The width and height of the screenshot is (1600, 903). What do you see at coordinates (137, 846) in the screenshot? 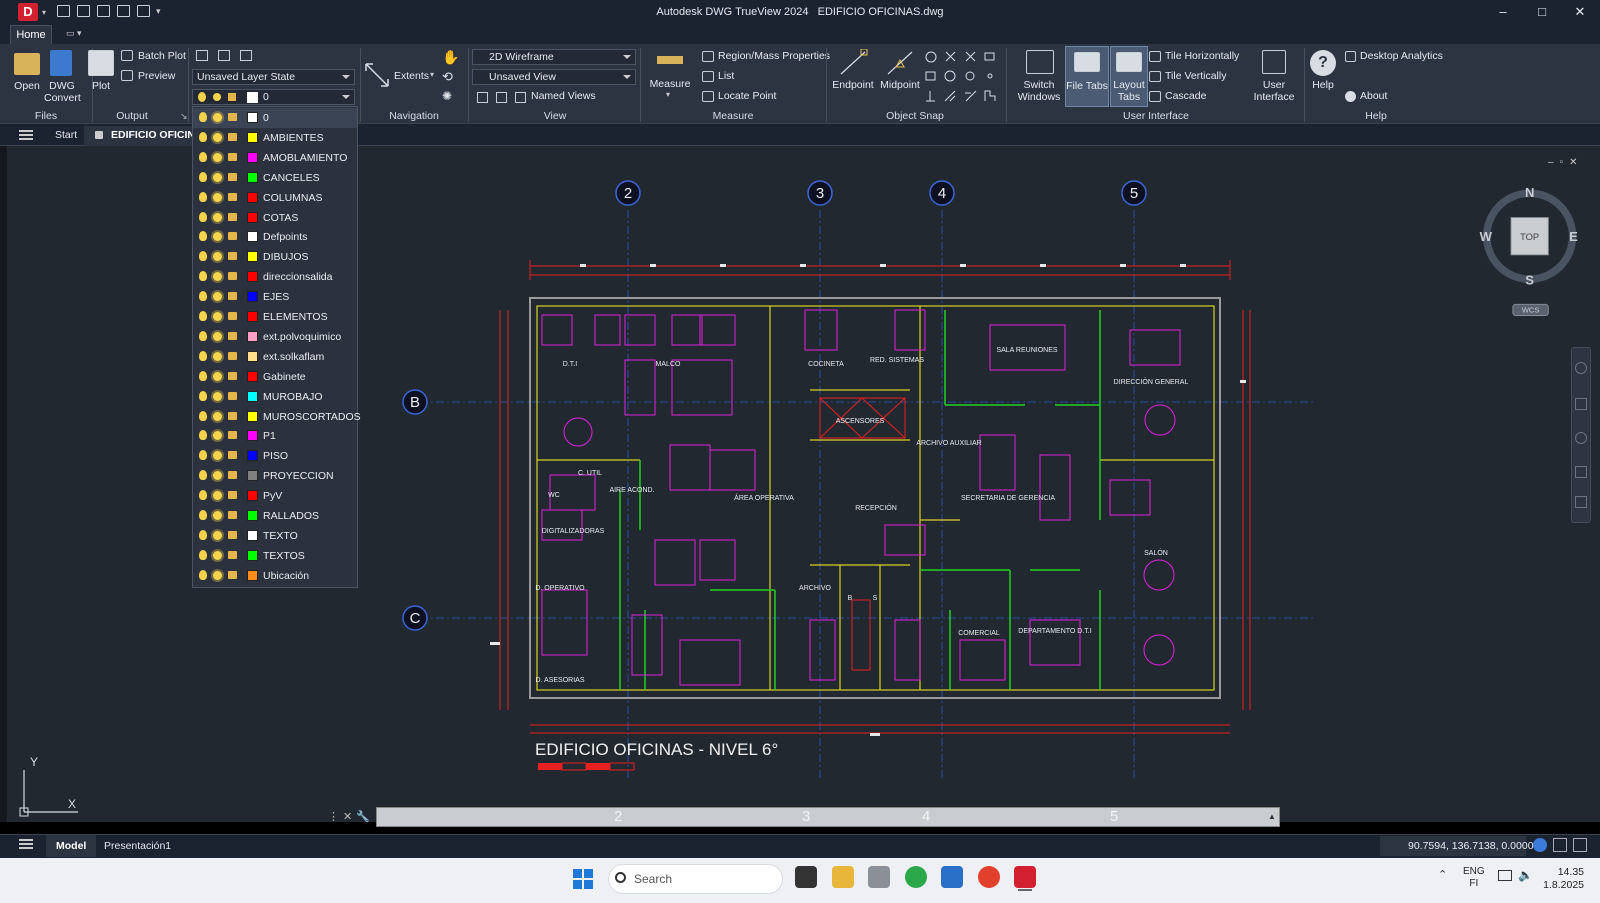
I see `layout-tab-presentacion1: Presentación1` at bounding box center [137, 846].